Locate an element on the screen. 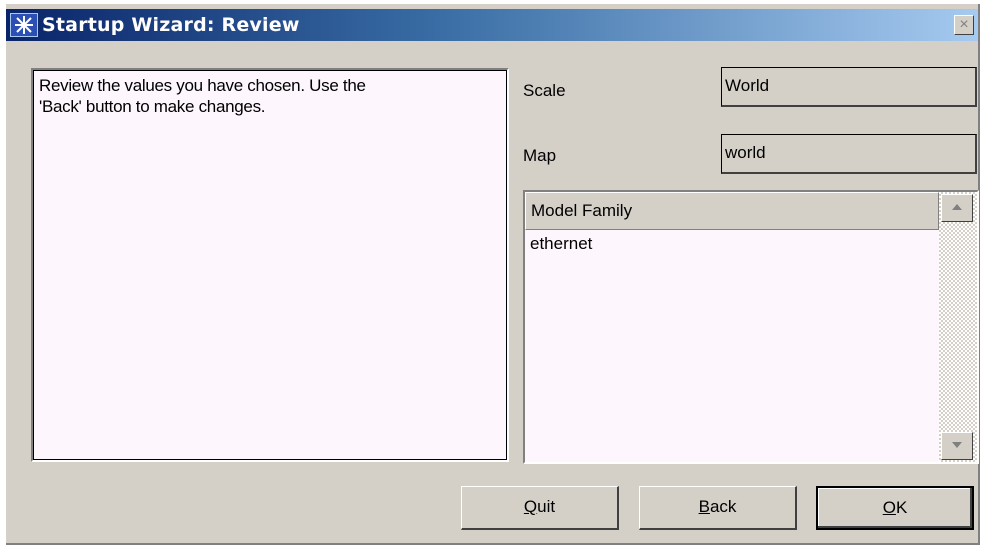  close-icon: × is located at coordinates (964, 24).